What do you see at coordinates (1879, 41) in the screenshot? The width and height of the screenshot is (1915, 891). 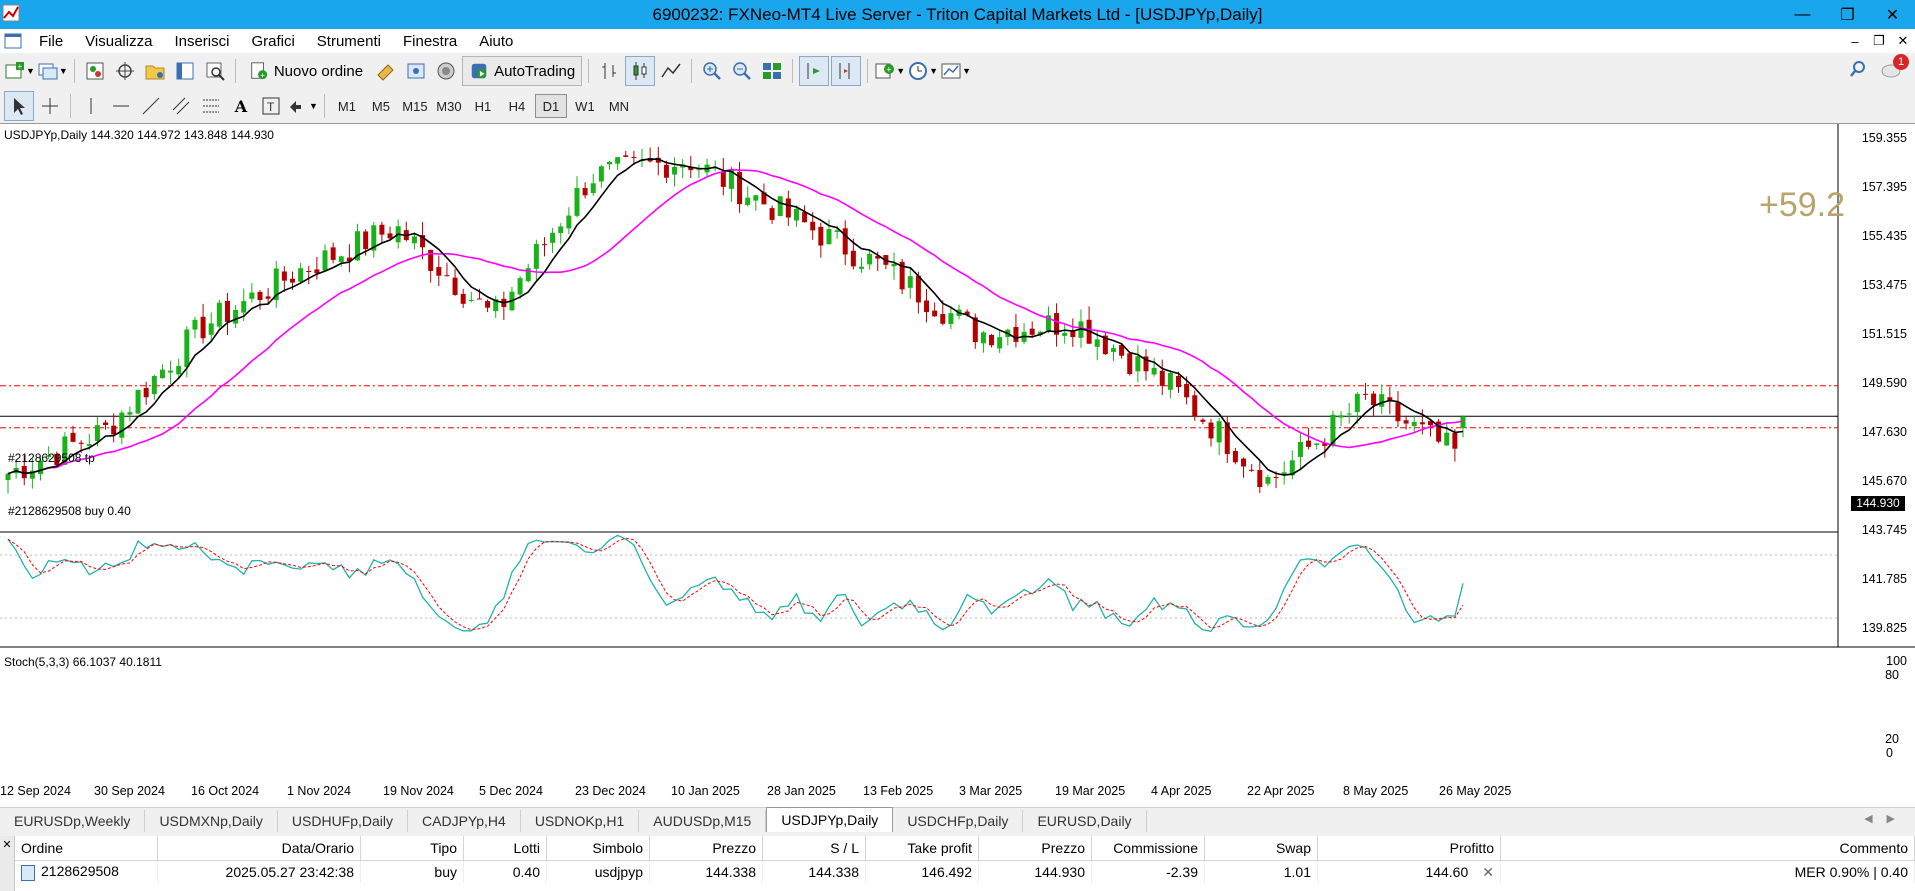 I see `mdi-restore-icon: ❐` at bounding box center [1879, 41].